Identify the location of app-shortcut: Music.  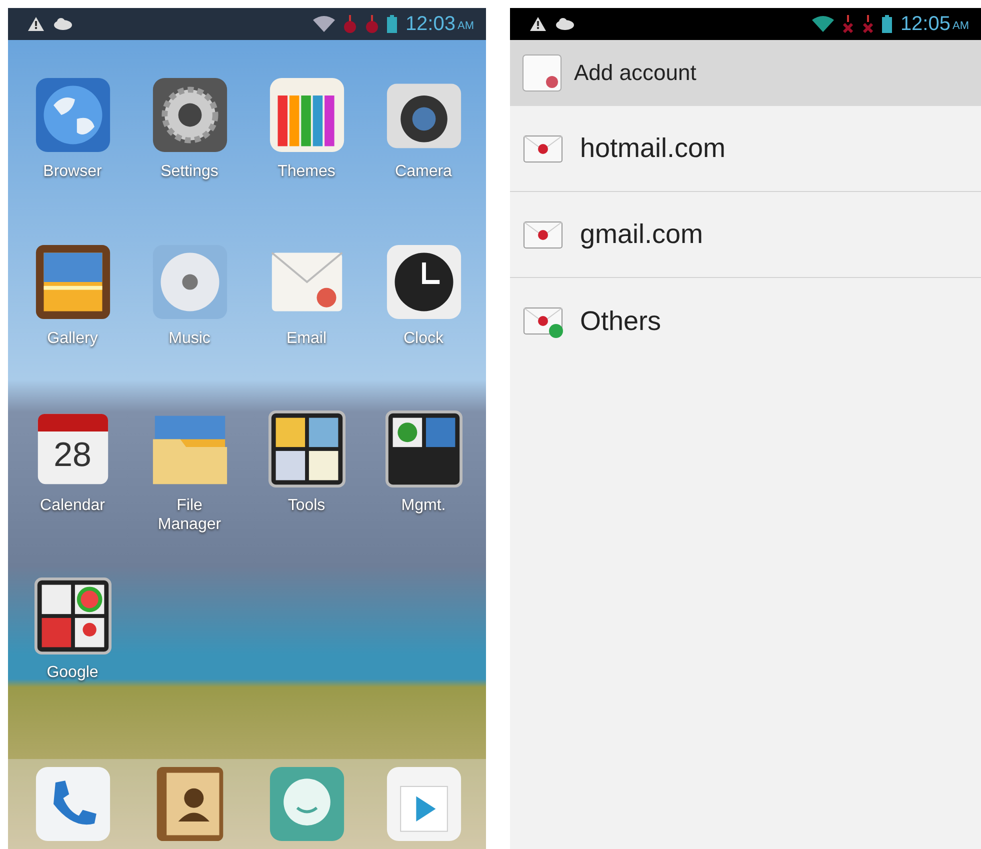
(190, 295).